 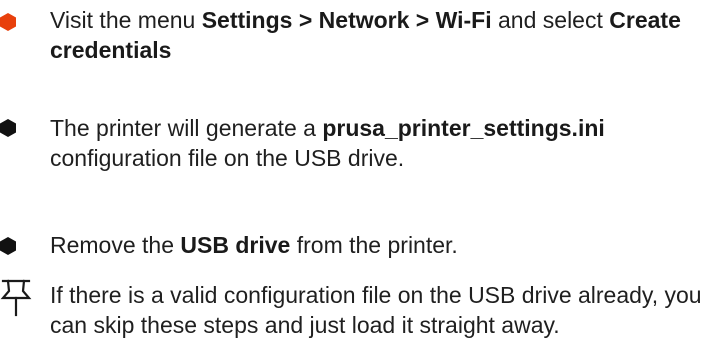 What do you see at coordinates (550, 20) in the screenshot?
I see `text-run: and select` at bounding box center [550, 20].